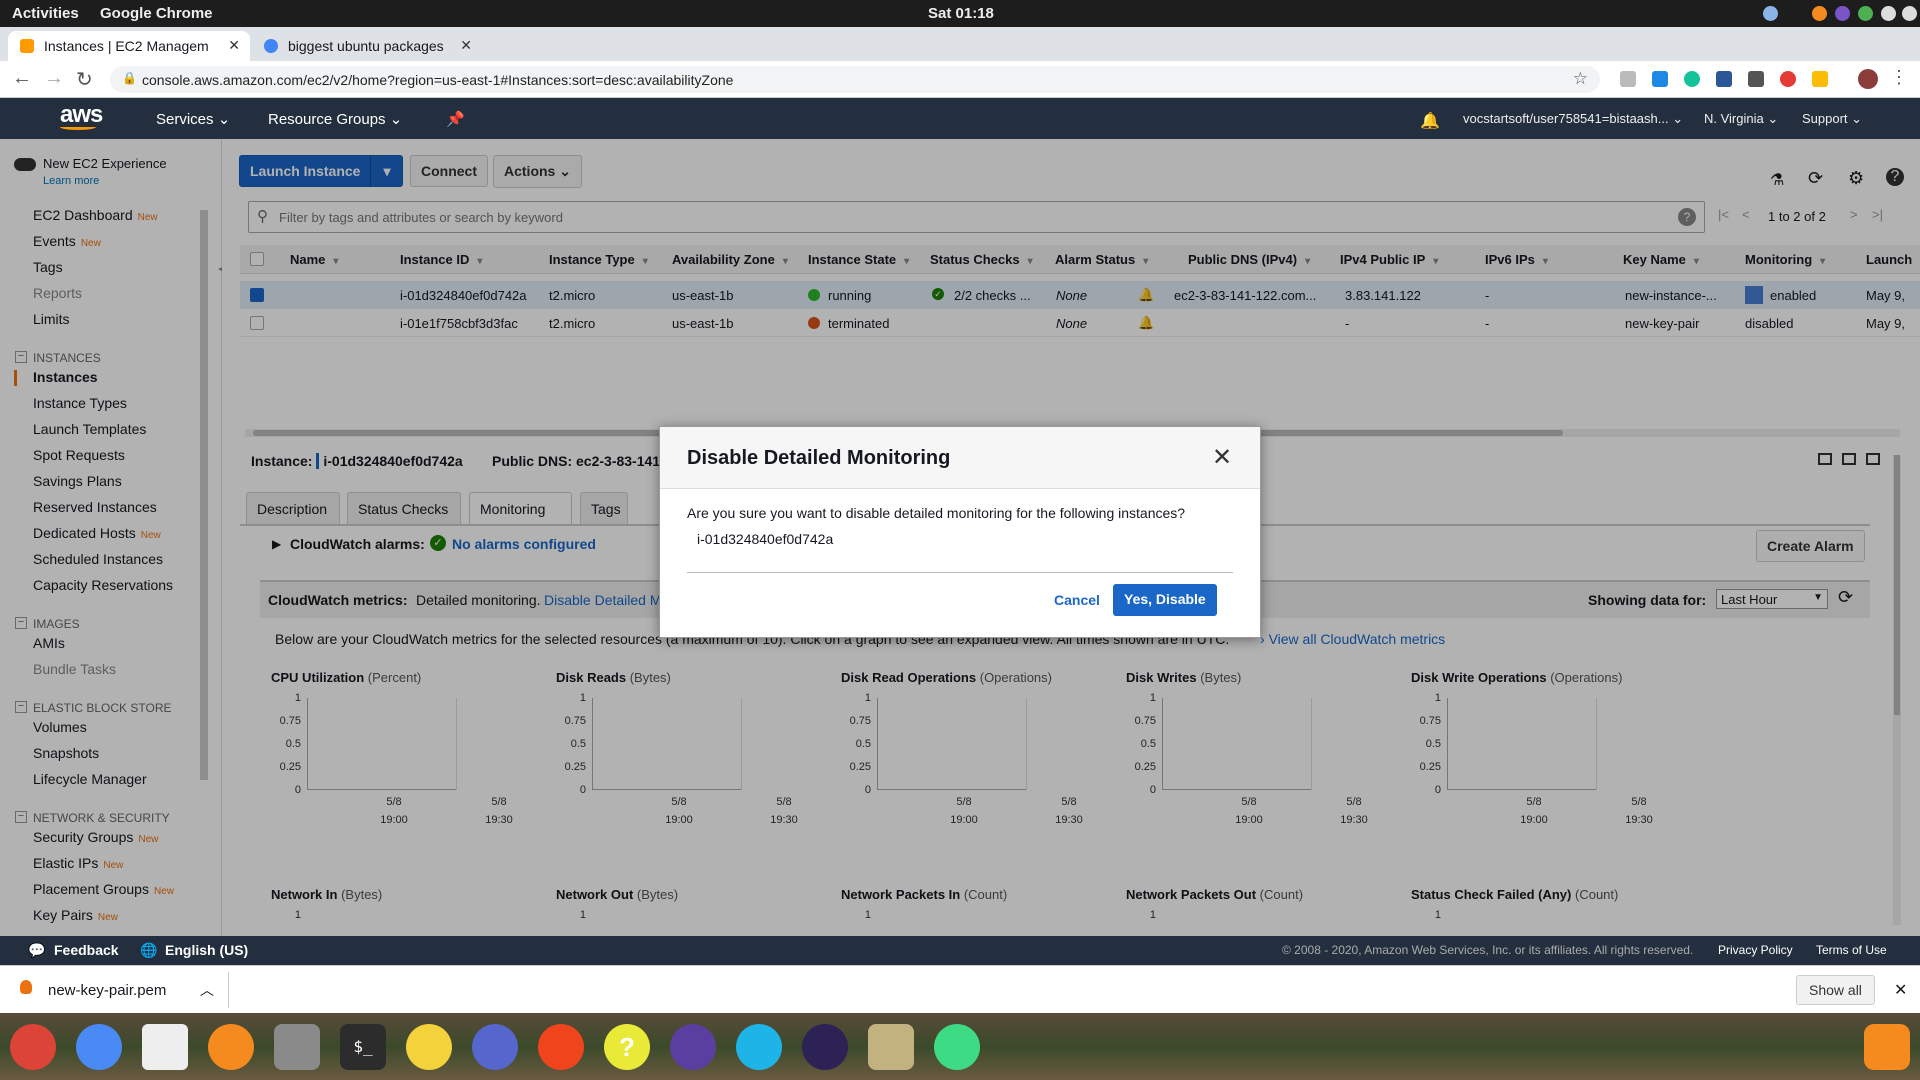 The height and width of the screenshot is (1080, 1920). Describe the element at coordinates (1430, 121) in the screenshot. I see `bell-icon: 🔔` at that location.